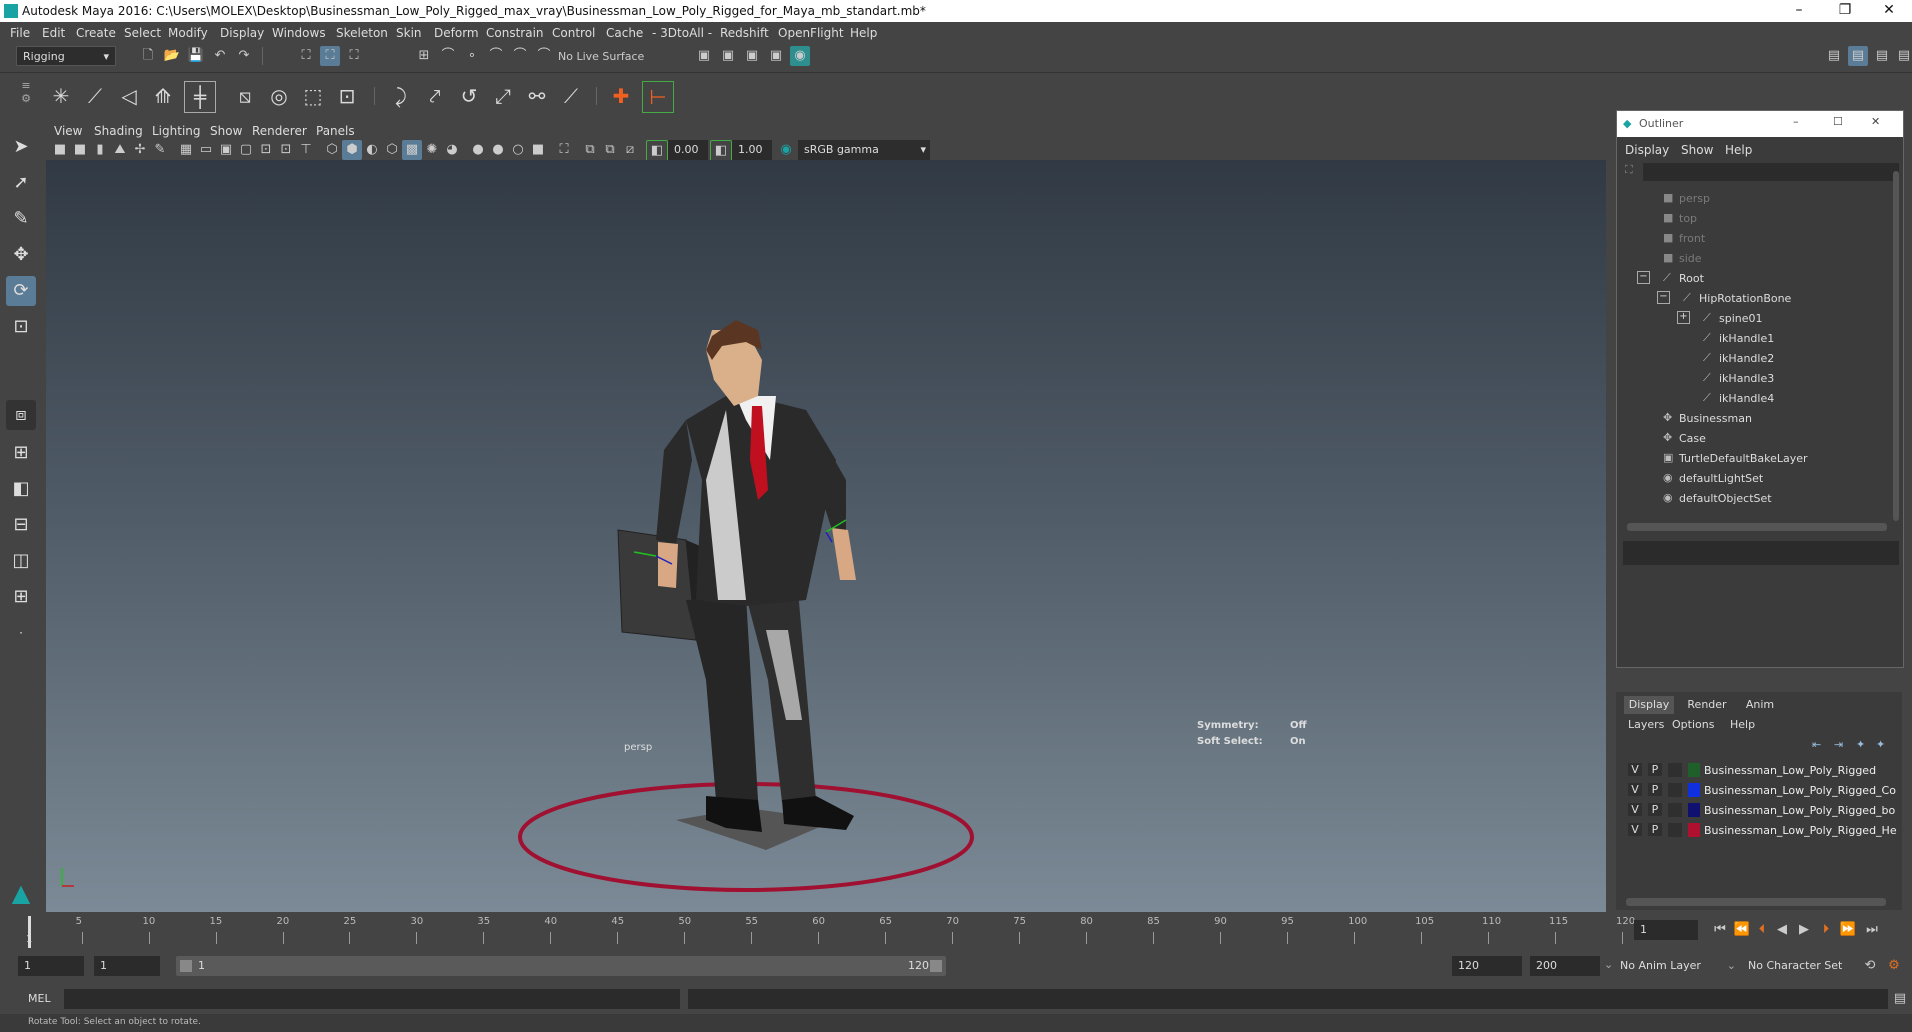 Image resolution: width=1912 pixels, height=1032 pixels. Describe the element at coordinates (372, 150) in the screenshot. I see `use-default-material-icon: ◐` at that location.